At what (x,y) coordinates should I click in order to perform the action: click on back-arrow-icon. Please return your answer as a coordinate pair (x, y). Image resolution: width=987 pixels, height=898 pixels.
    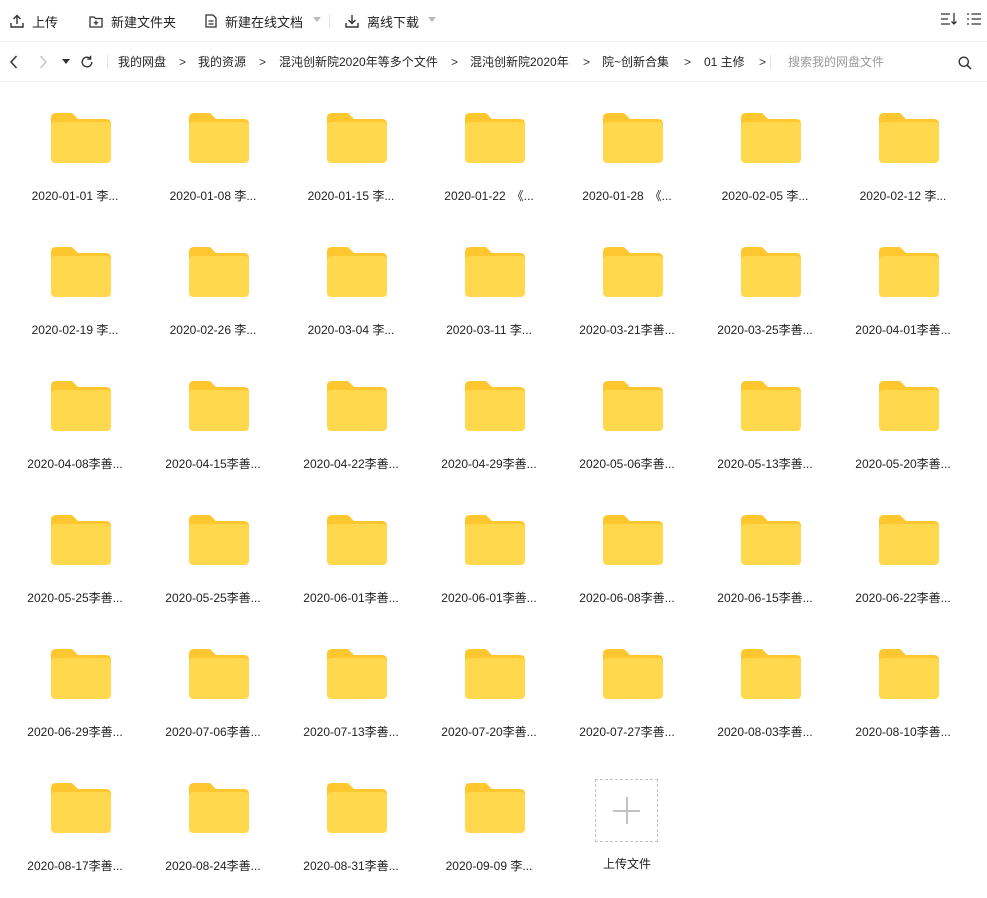
    Looking at the image, I should click on (14, 62).